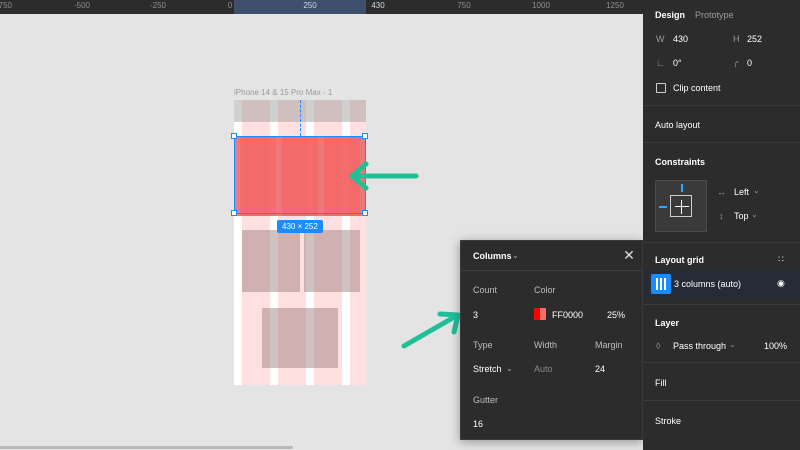 The height and width of the screenshot is (450, 800). Describe the element at coordinates (487, 369) in the screenshot. I see `type-dropdown: Stretch` at that location.